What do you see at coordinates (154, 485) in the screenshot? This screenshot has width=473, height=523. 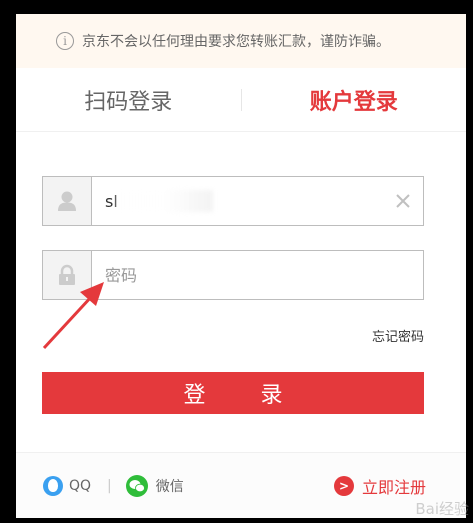 I see `wechat-login-link: 微信` at bounding box center [154, 485].